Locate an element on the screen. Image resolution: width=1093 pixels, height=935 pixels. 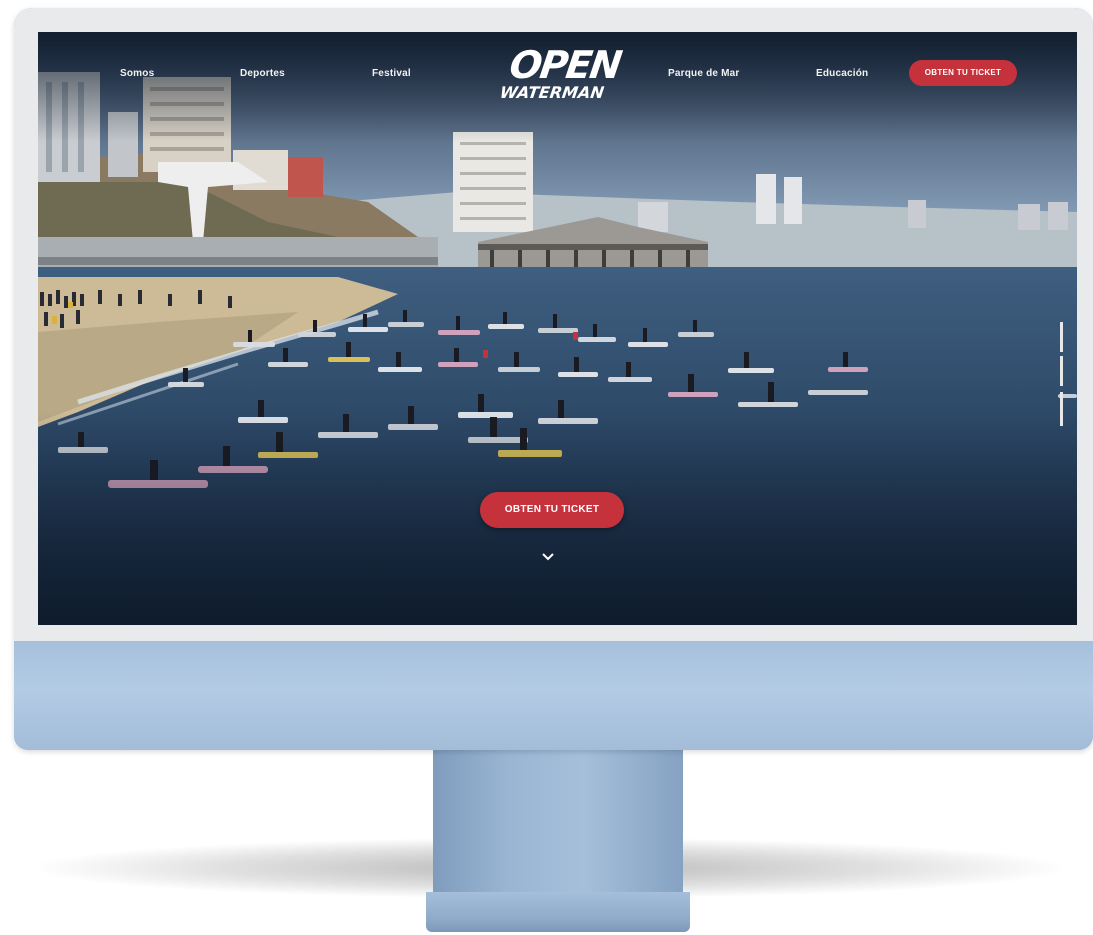
nav-link-parque-de-mar: Parque de Mar is located at coordinates (704, 73).